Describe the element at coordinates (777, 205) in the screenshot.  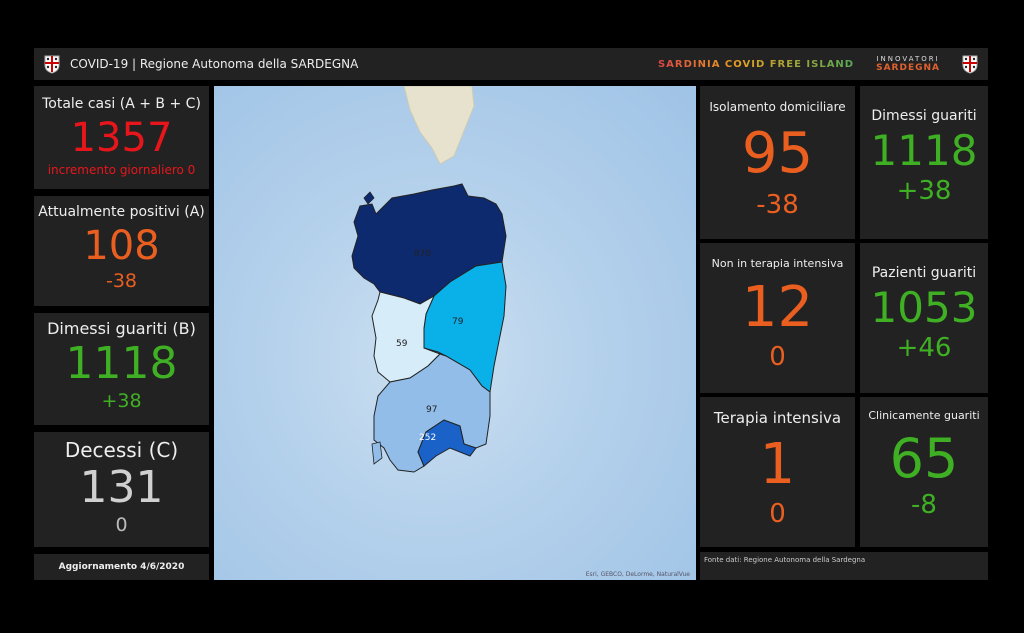
I see `home-isolation-delta: -38` at that location.